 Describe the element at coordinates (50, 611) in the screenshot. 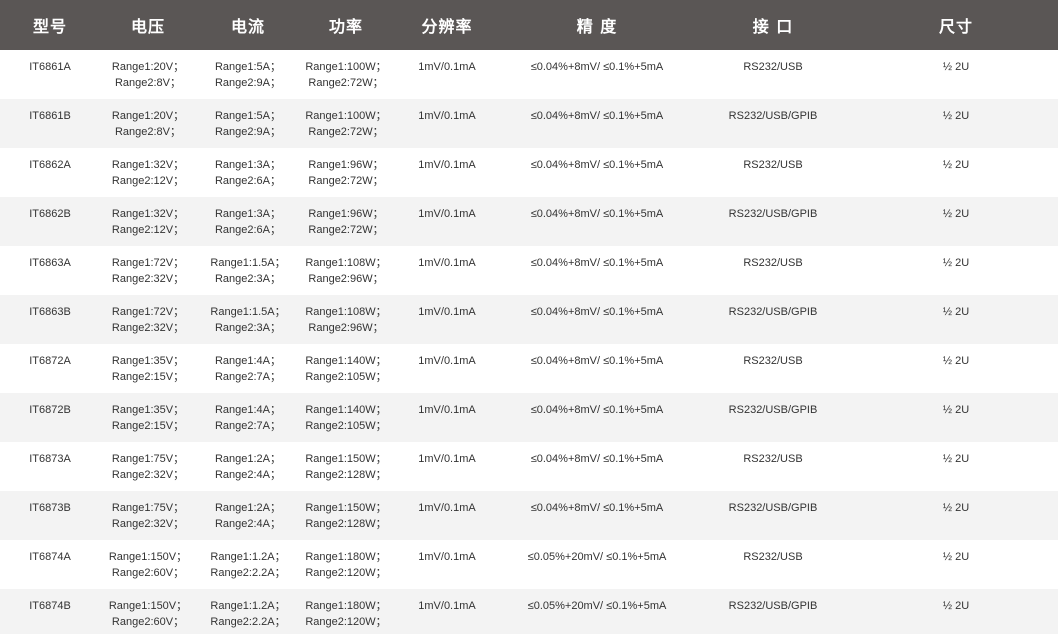

I see `cell-model: IT6874B` at that location.